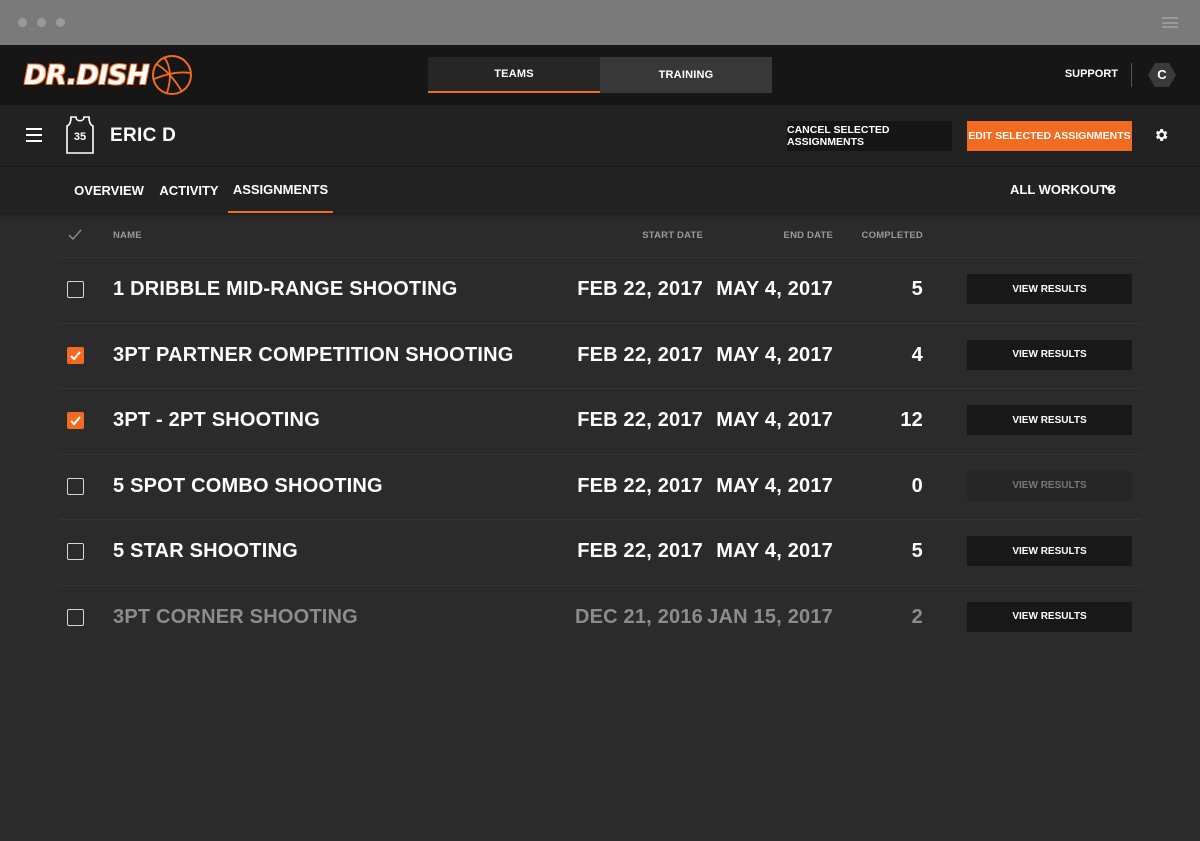  I want to click on column-header-start-date: START DATE, so click(672, 235).